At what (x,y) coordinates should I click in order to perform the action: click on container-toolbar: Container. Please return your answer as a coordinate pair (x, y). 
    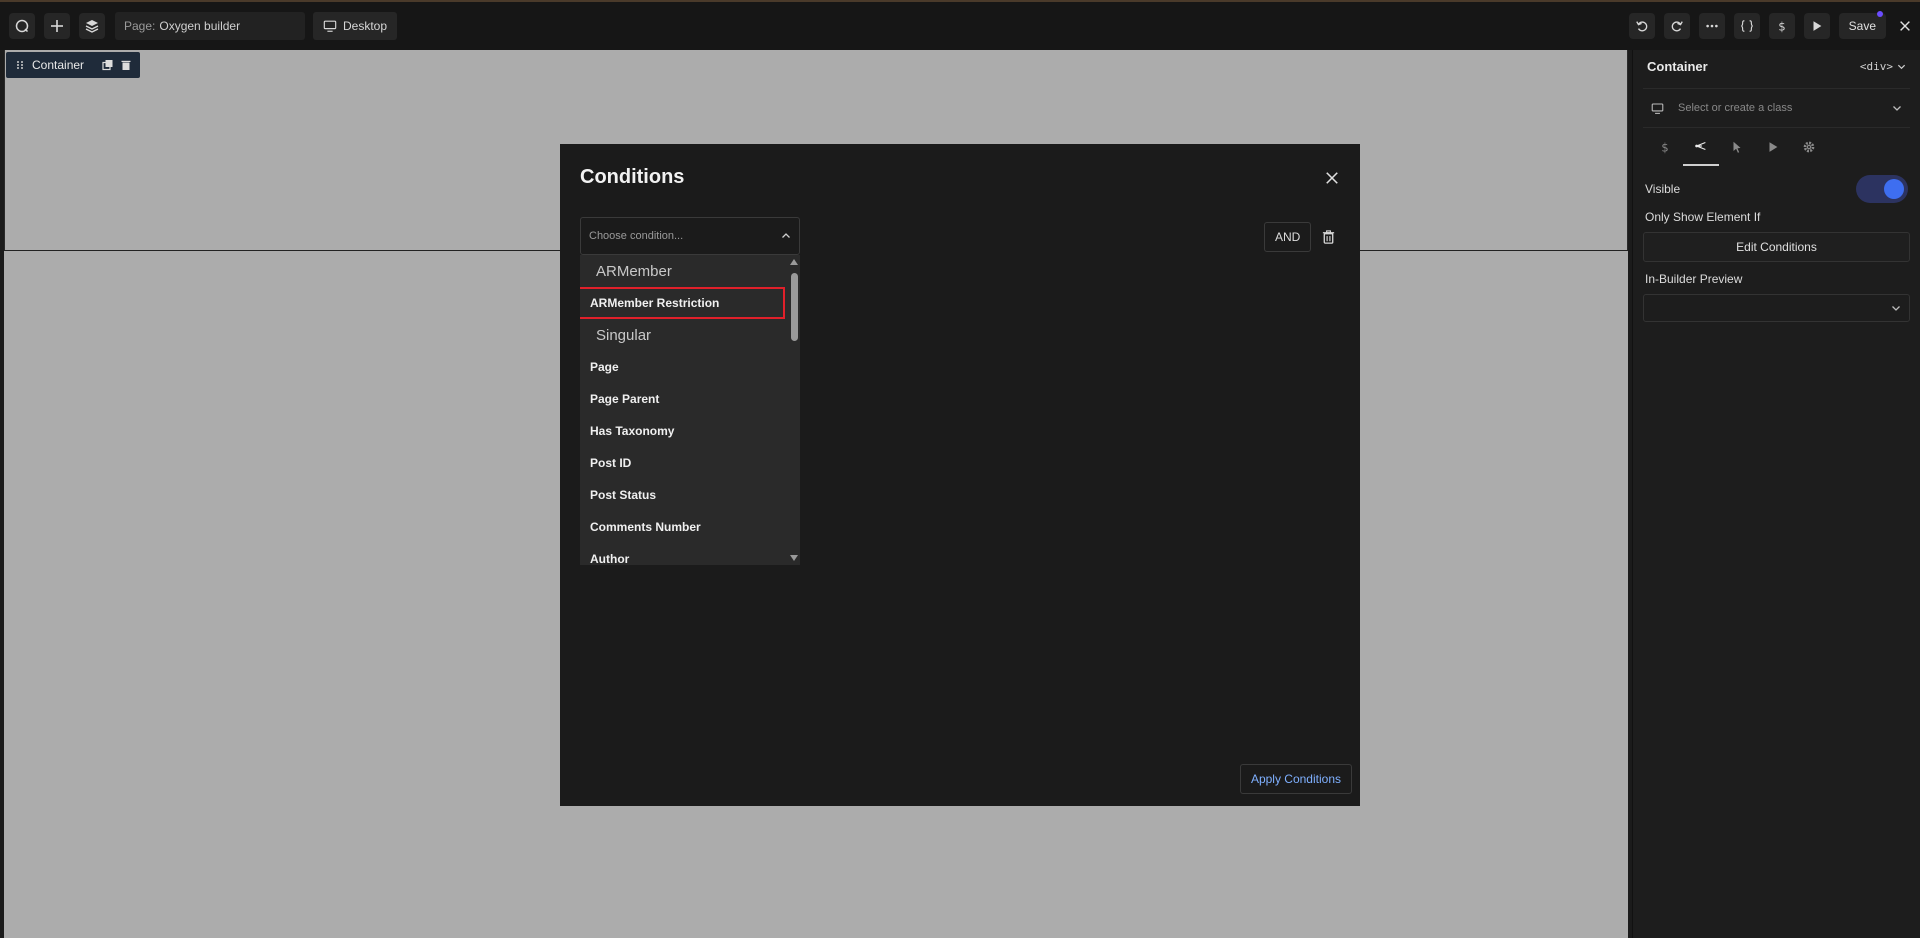
    Looking at the image, I should click on (73, 65).